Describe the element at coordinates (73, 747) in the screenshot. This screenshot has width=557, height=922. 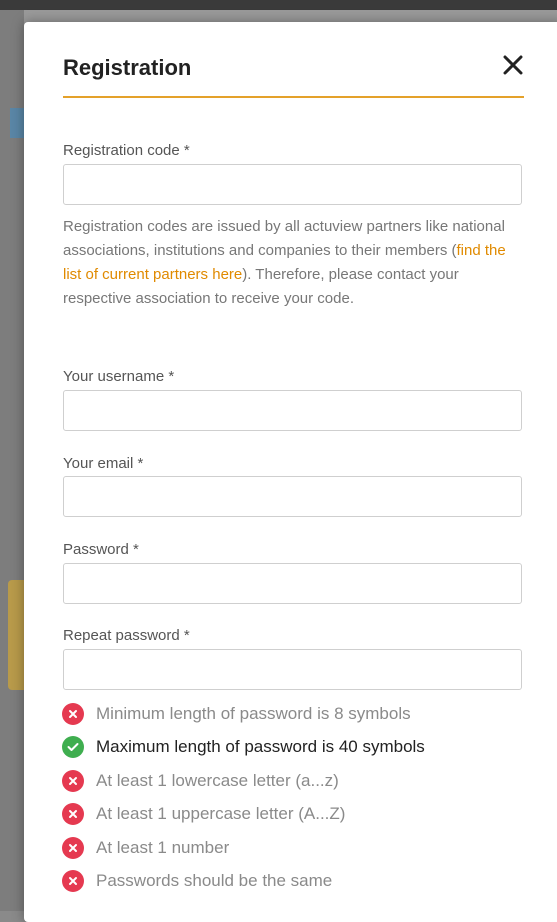
I see `check-icon` at that location.